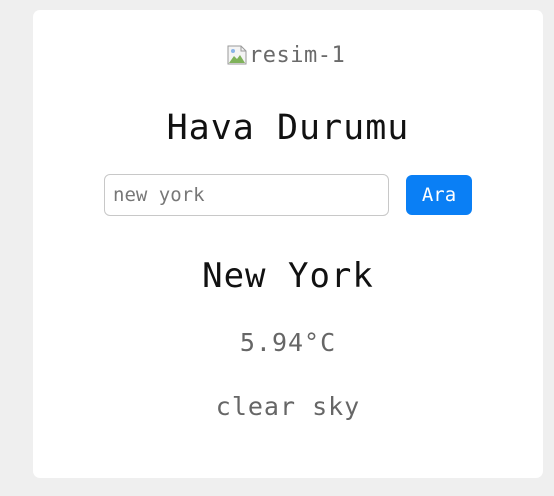 This screenshot has height=496, width=554. I want to click on search-bar: Ara, so click(288, 195).